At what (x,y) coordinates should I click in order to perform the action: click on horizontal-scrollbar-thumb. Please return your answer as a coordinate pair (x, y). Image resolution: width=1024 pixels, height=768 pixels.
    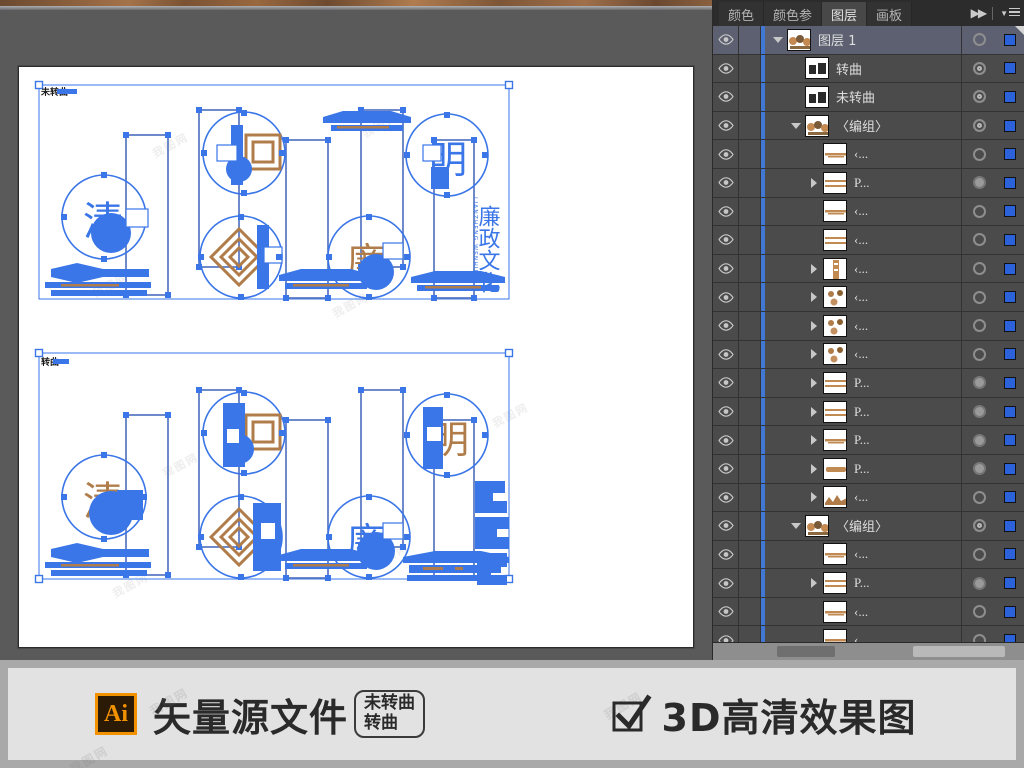
    Looking at the image, I should click on (959, 651).